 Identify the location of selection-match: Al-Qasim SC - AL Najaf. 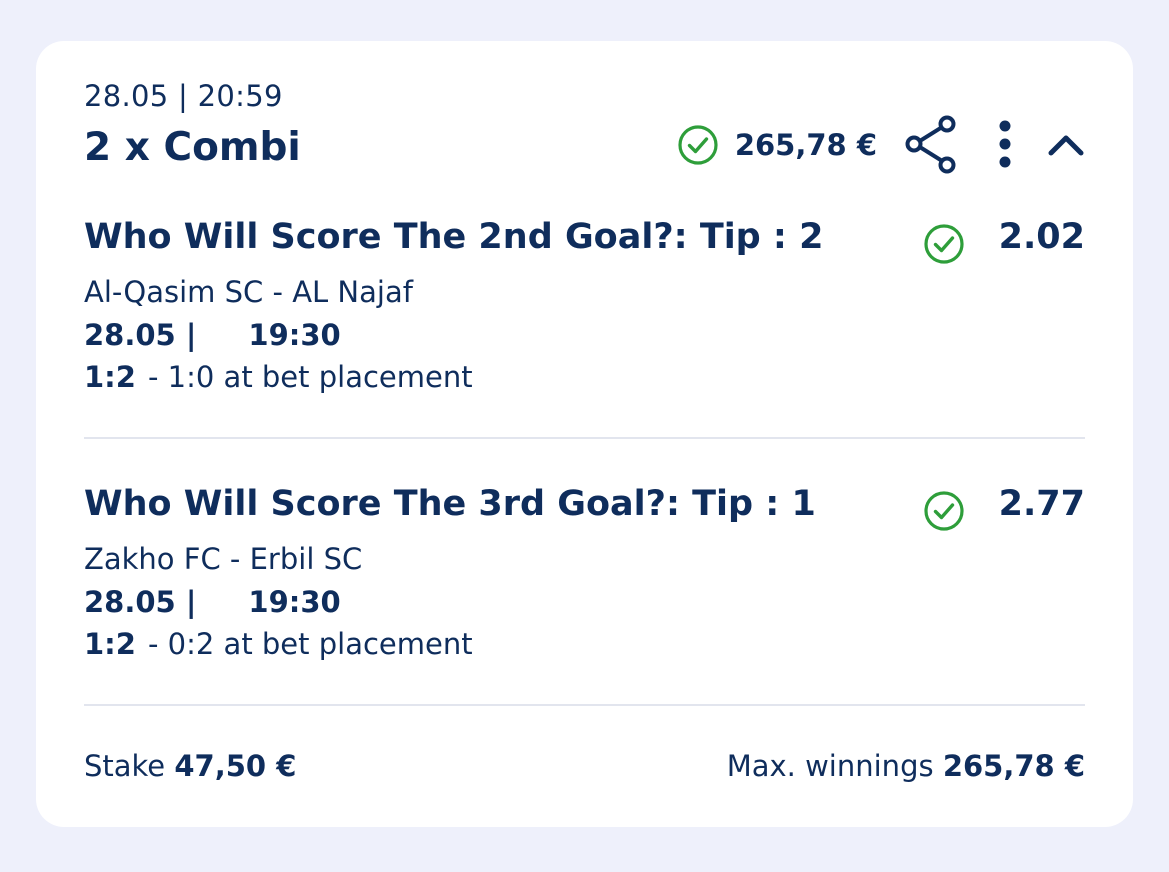
(248, 292).